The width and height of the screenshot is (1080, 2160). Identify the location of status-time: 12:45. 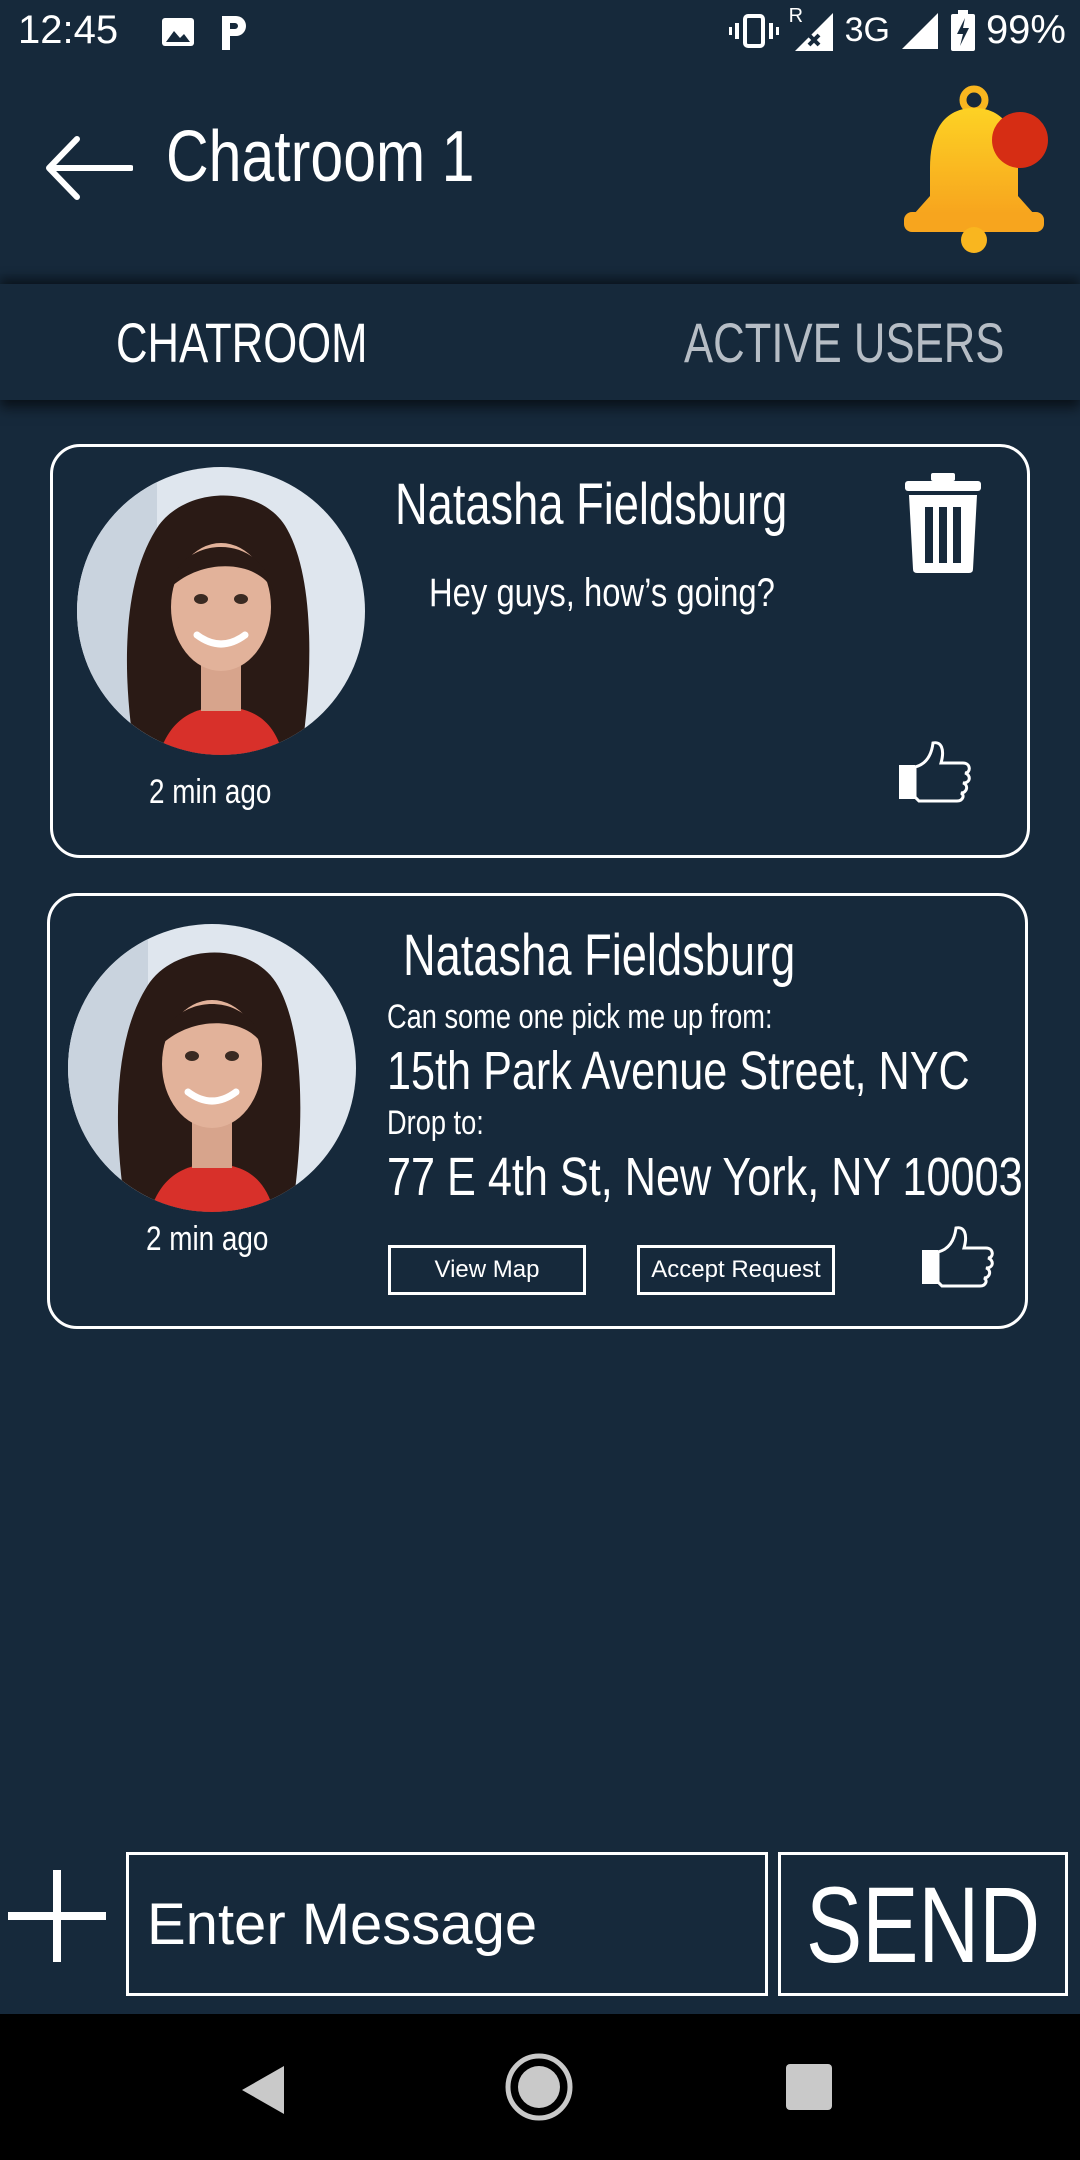
(68, 30).